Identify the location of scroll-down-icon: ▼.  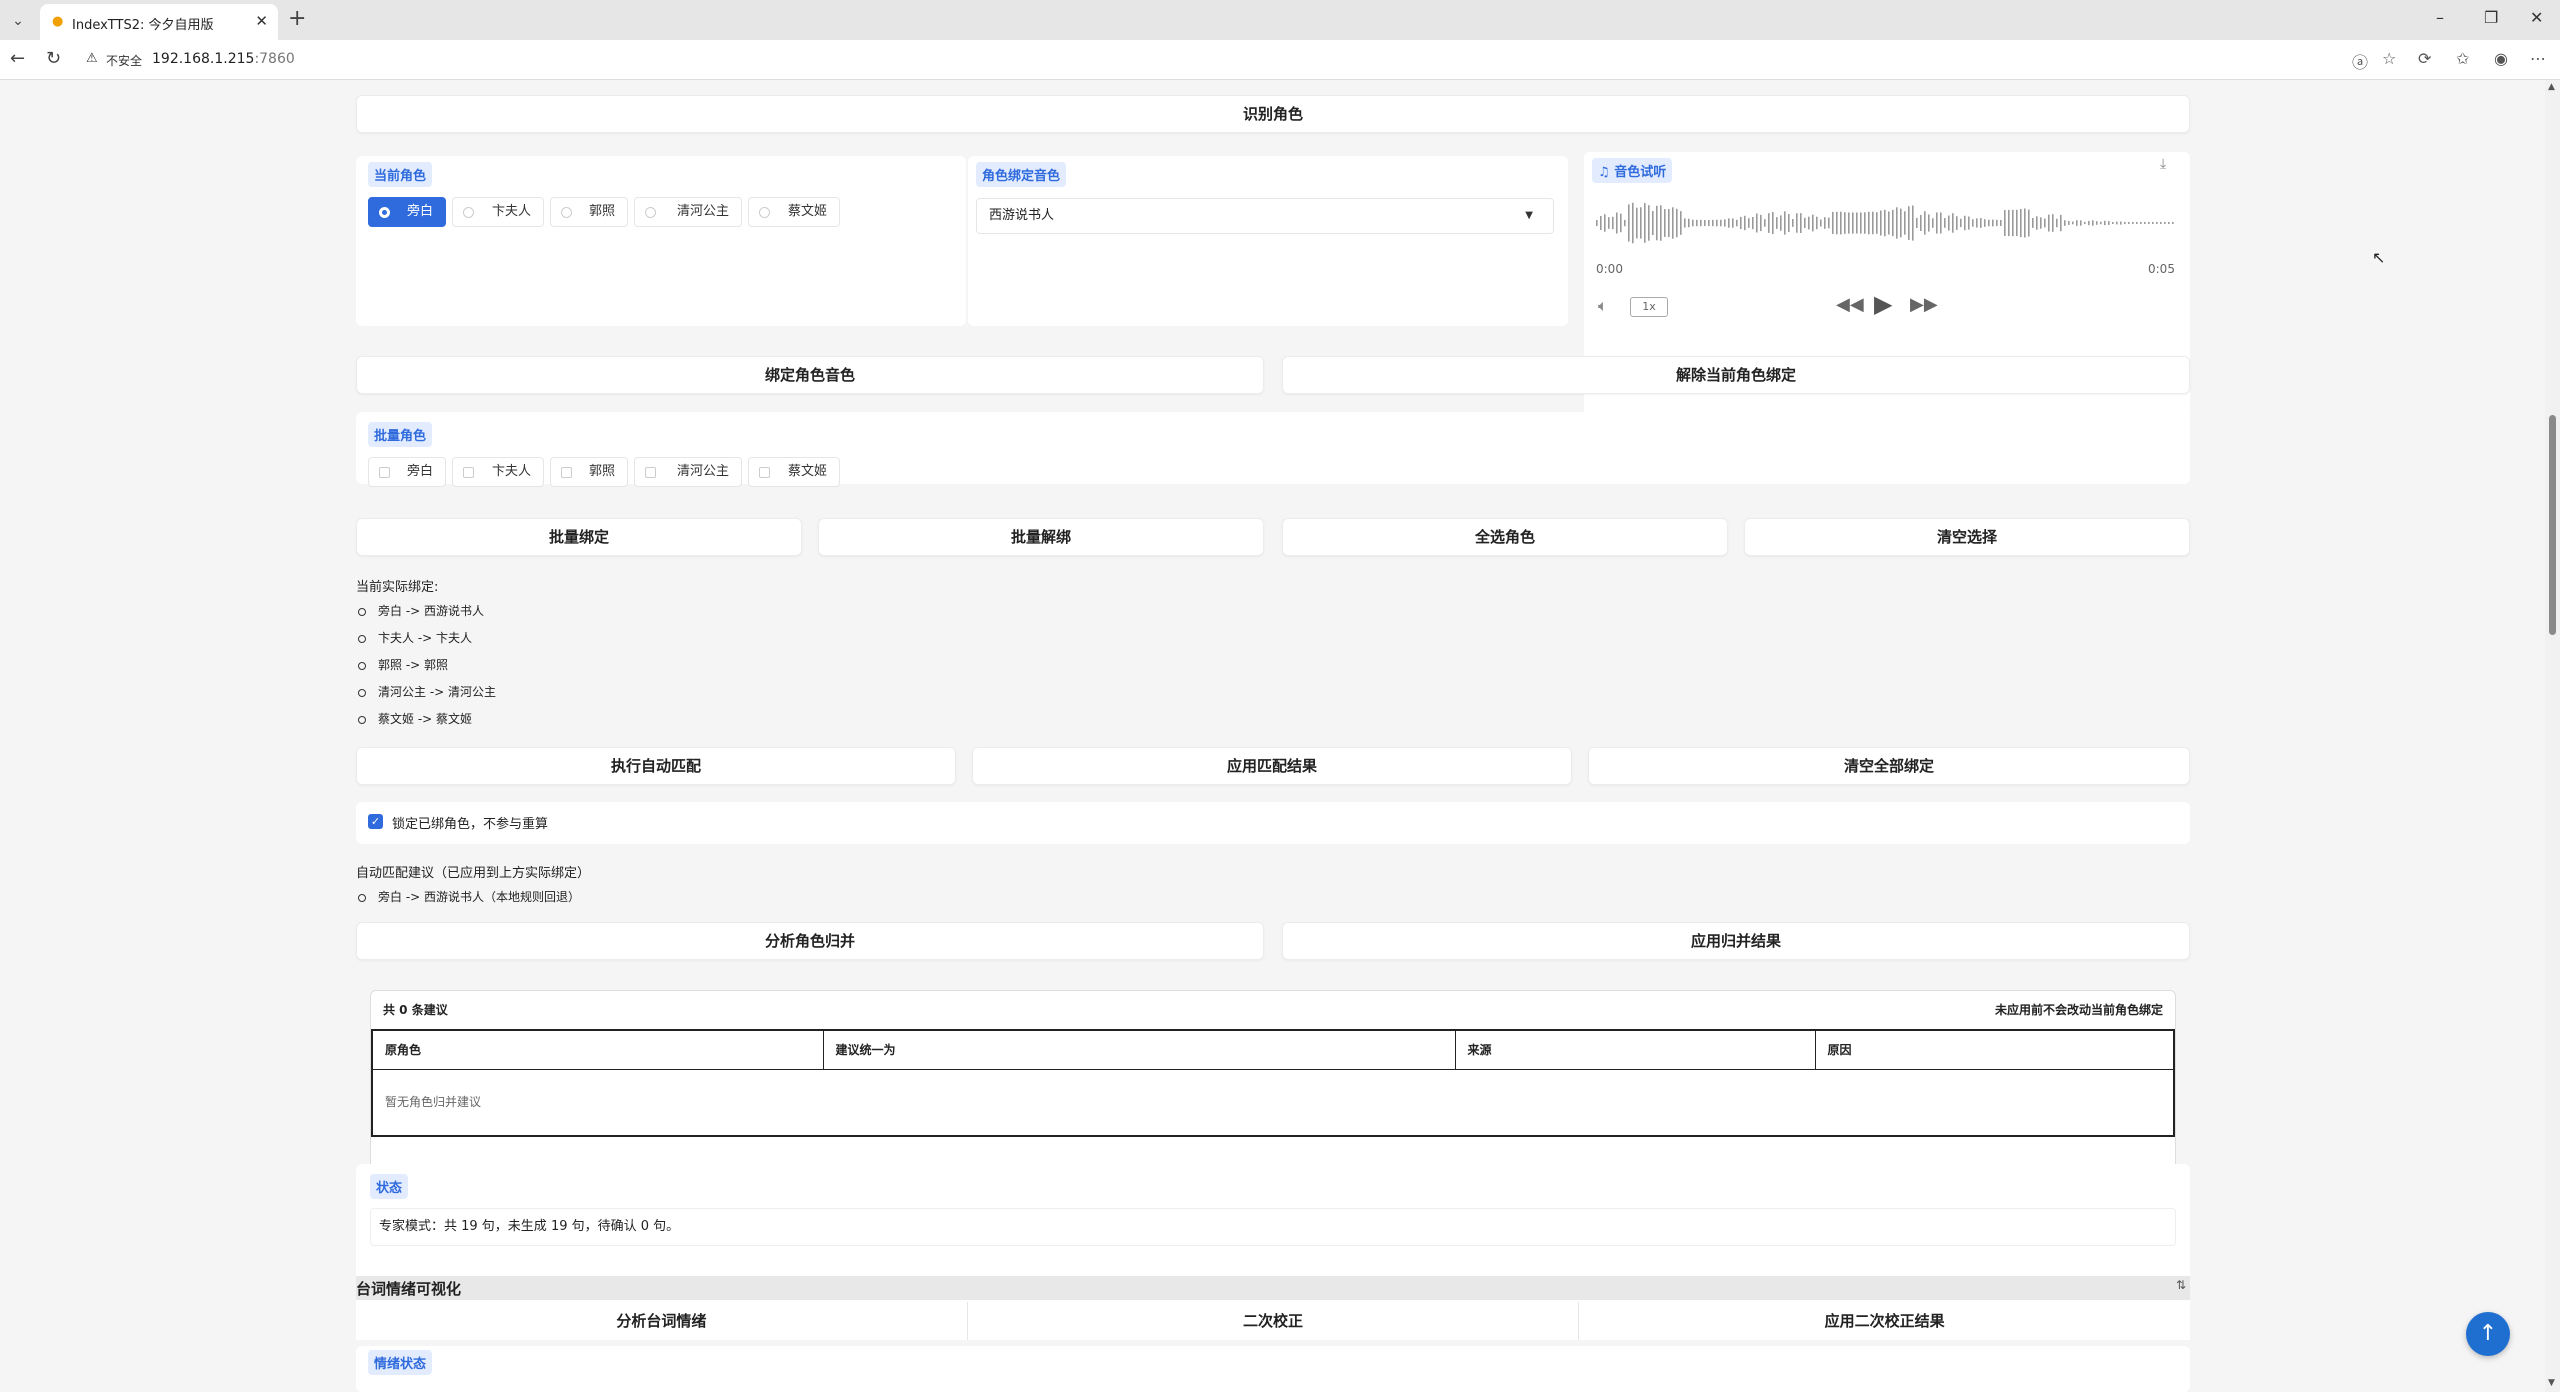
(2551, 1383).